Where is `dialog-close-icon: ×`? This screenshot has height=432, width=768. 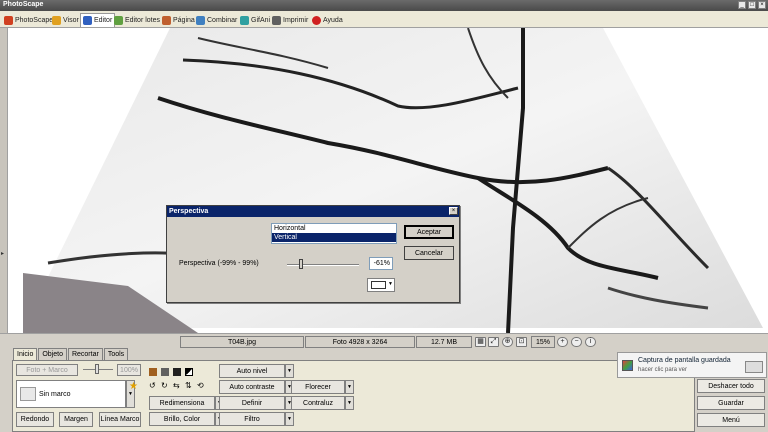
dialog-close-icon: × is located at coordinates (453, 211).